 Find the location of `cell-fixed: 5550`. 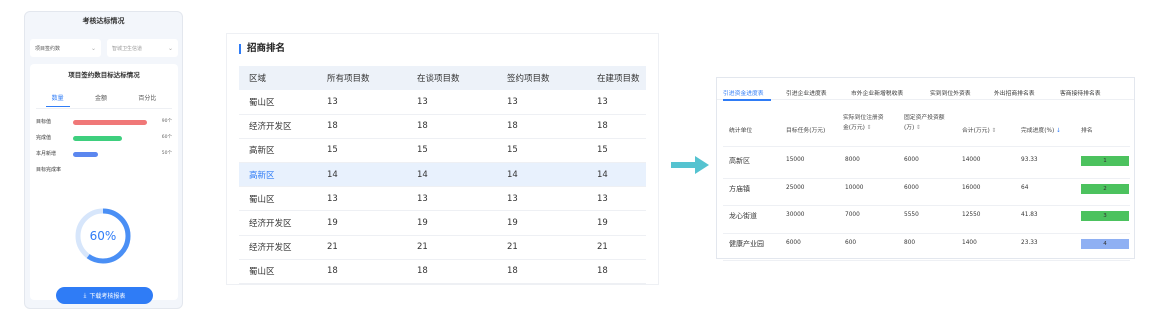

cell-fixed: 5550 is located at coordinates (911, 215).